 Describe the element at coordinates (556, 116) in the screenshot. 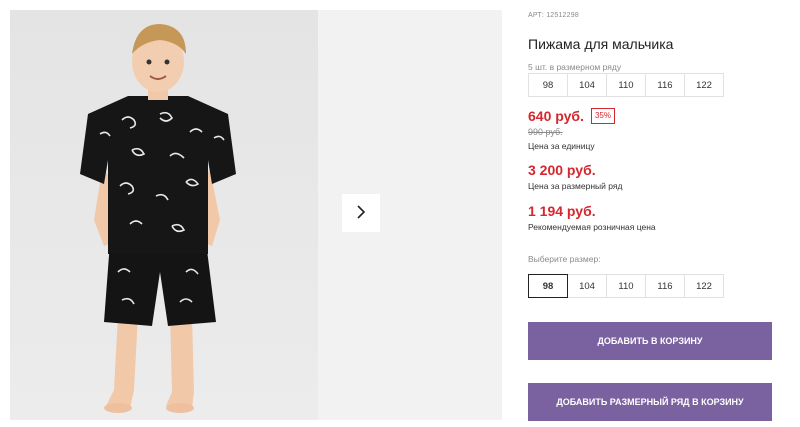

I see `unit-price: 640 руб.` at that location.